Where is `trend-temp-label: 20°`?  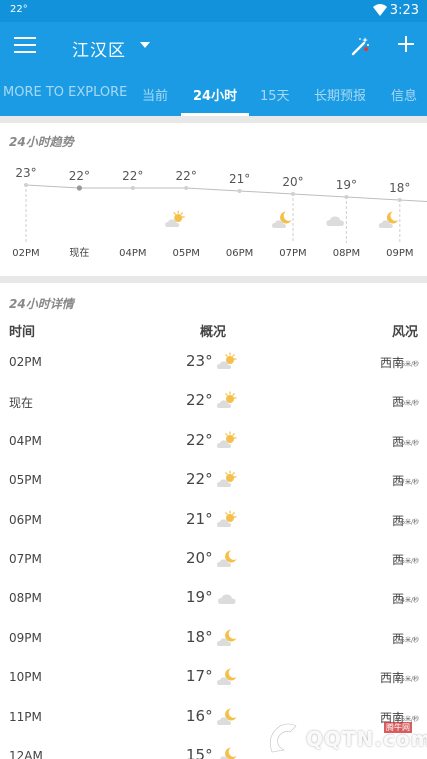 trend-temp-label: 20° is located at coordinates (292, 182).